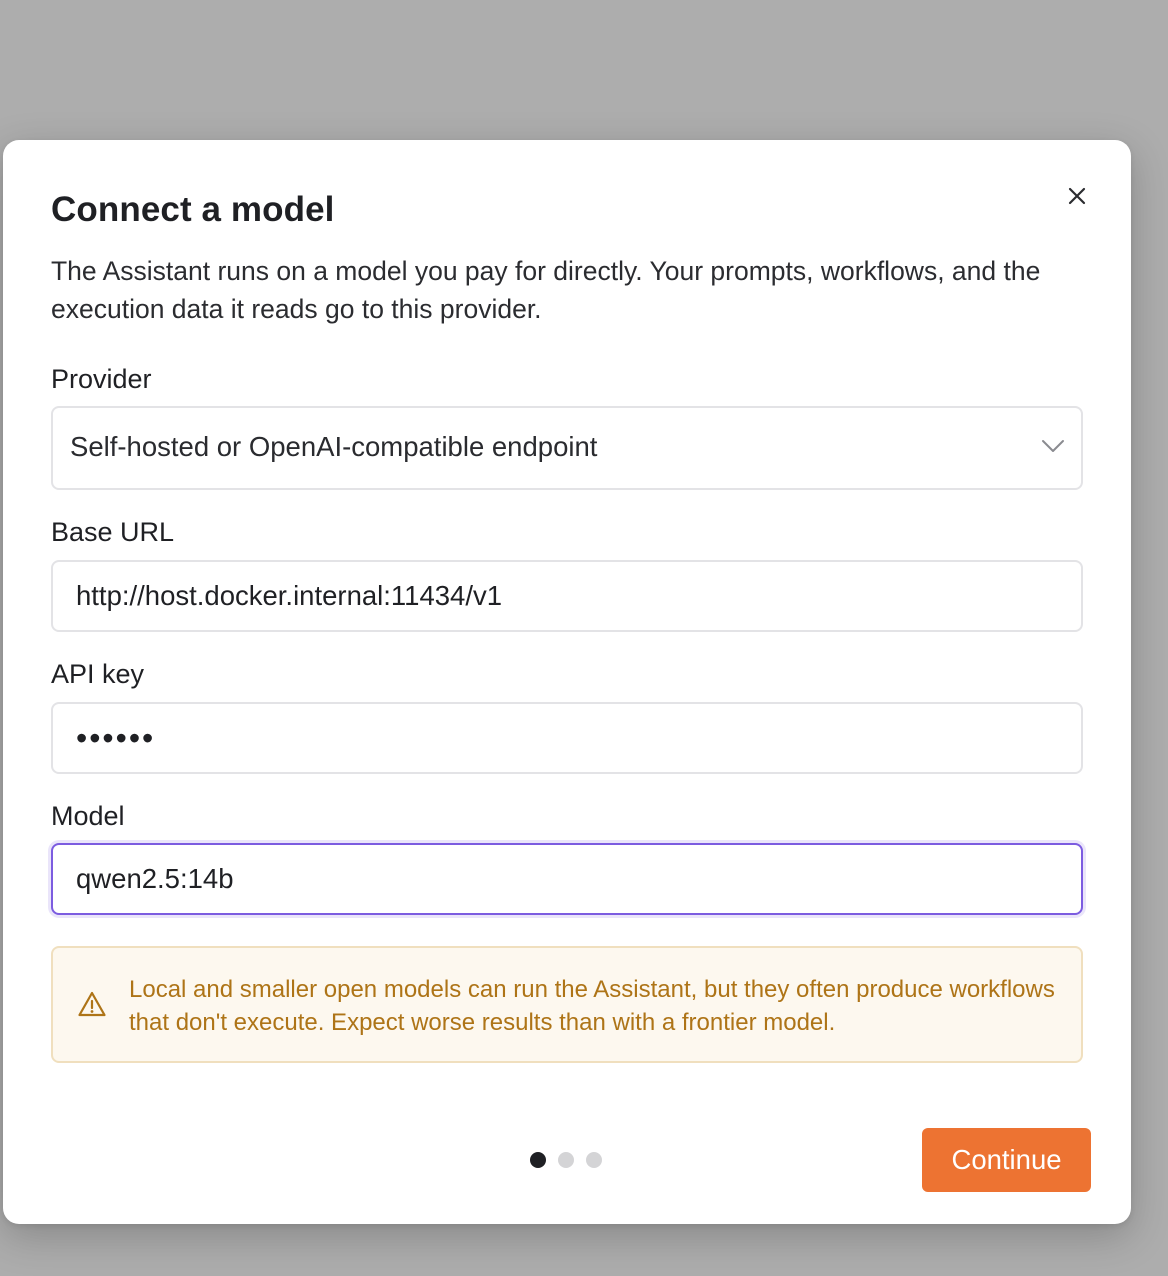  I want to click on base-url-label: Base URL, so click(113, 532).